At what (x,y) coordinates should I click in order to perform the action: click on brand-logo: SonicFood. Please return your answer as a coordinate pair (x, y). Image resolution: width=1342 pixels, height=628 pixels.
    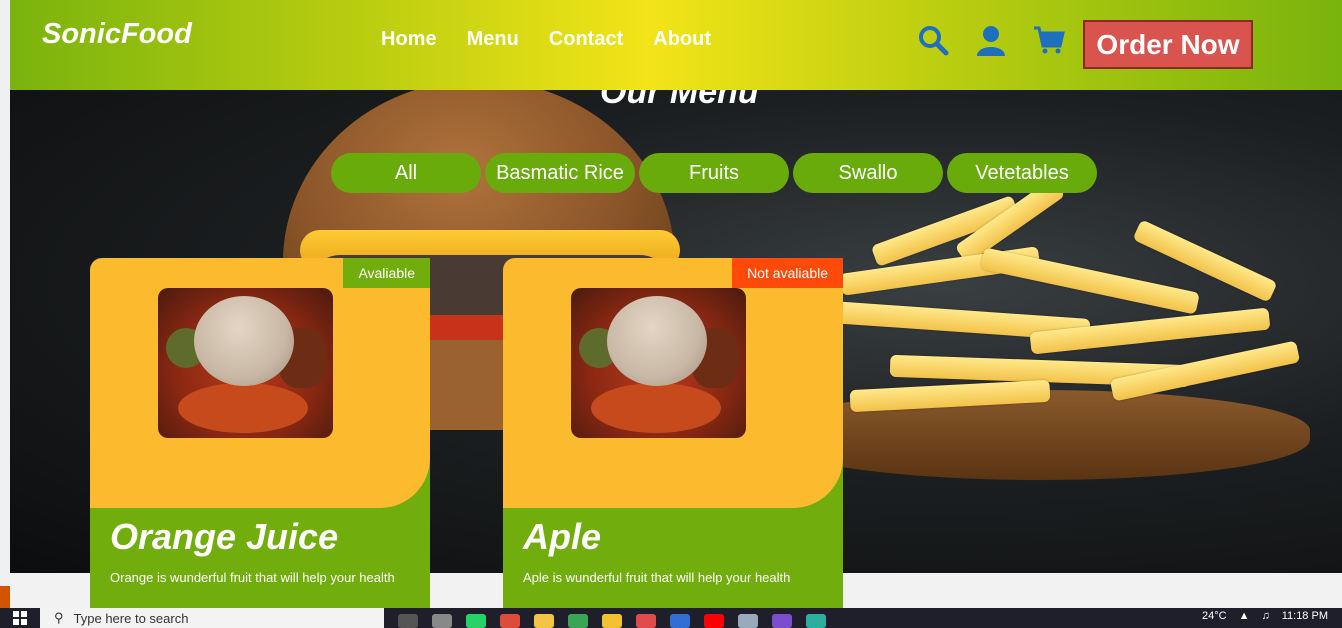
    Looking at the image, I should click on (117, 34).